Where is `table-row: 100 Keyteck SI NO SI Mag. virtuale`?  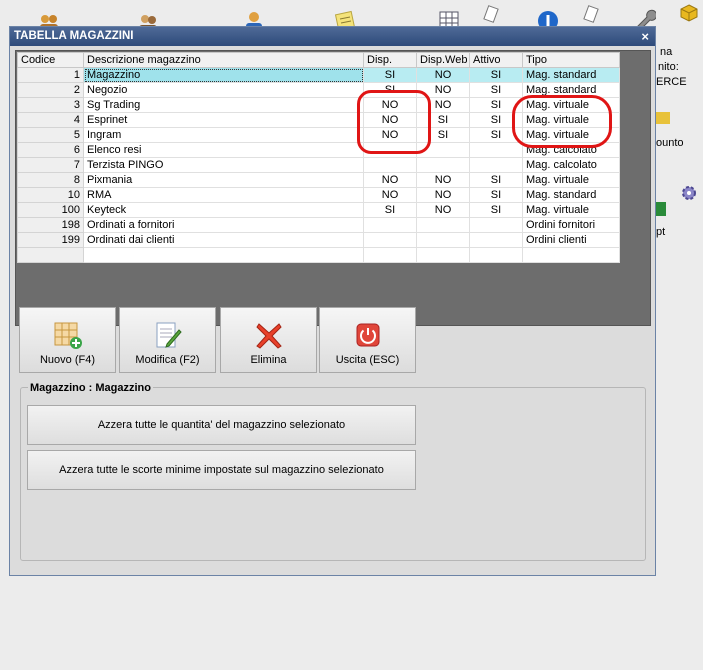 table-row: 100 Keyteck SI NO SI Mag. virtuale is located at coordinates (318, 210).